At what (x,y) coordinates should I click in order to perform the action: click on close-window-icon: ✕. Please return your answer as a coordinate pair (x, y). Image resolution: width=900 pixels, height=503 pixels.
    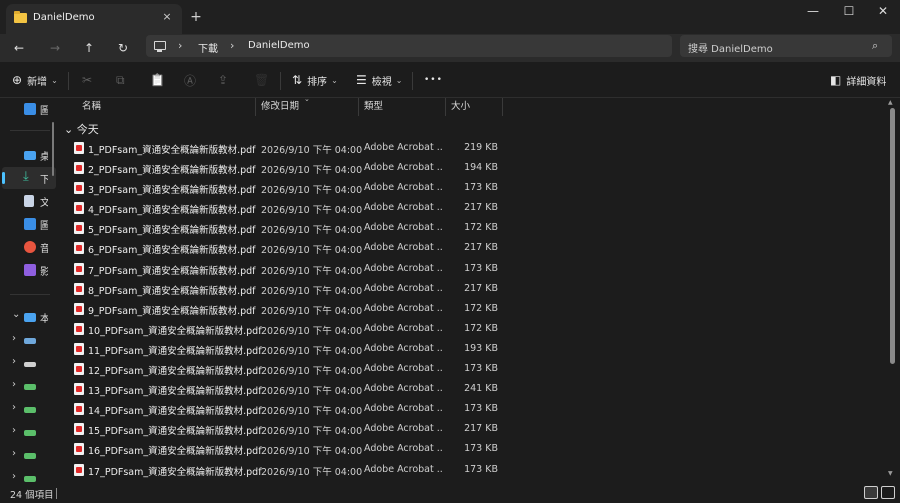
    Looking at the image, I should click on (883, 12).